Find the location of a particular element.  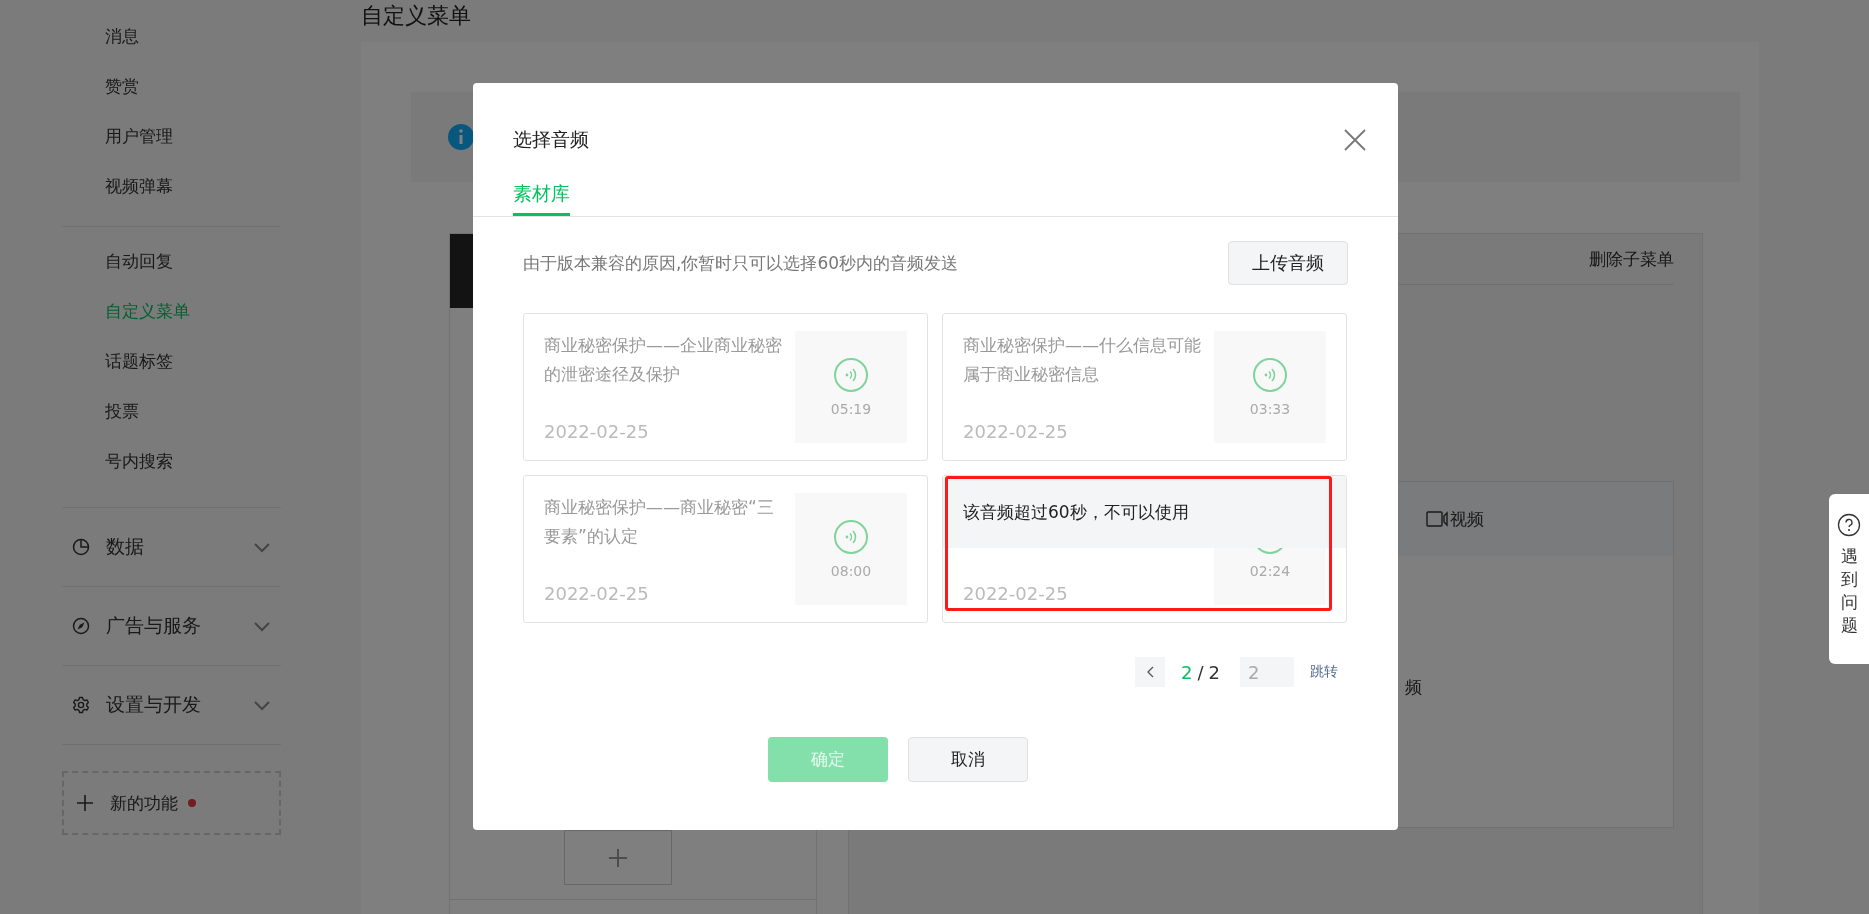

sidebar-item: 赞赏 is located at coordinates (171, 91).